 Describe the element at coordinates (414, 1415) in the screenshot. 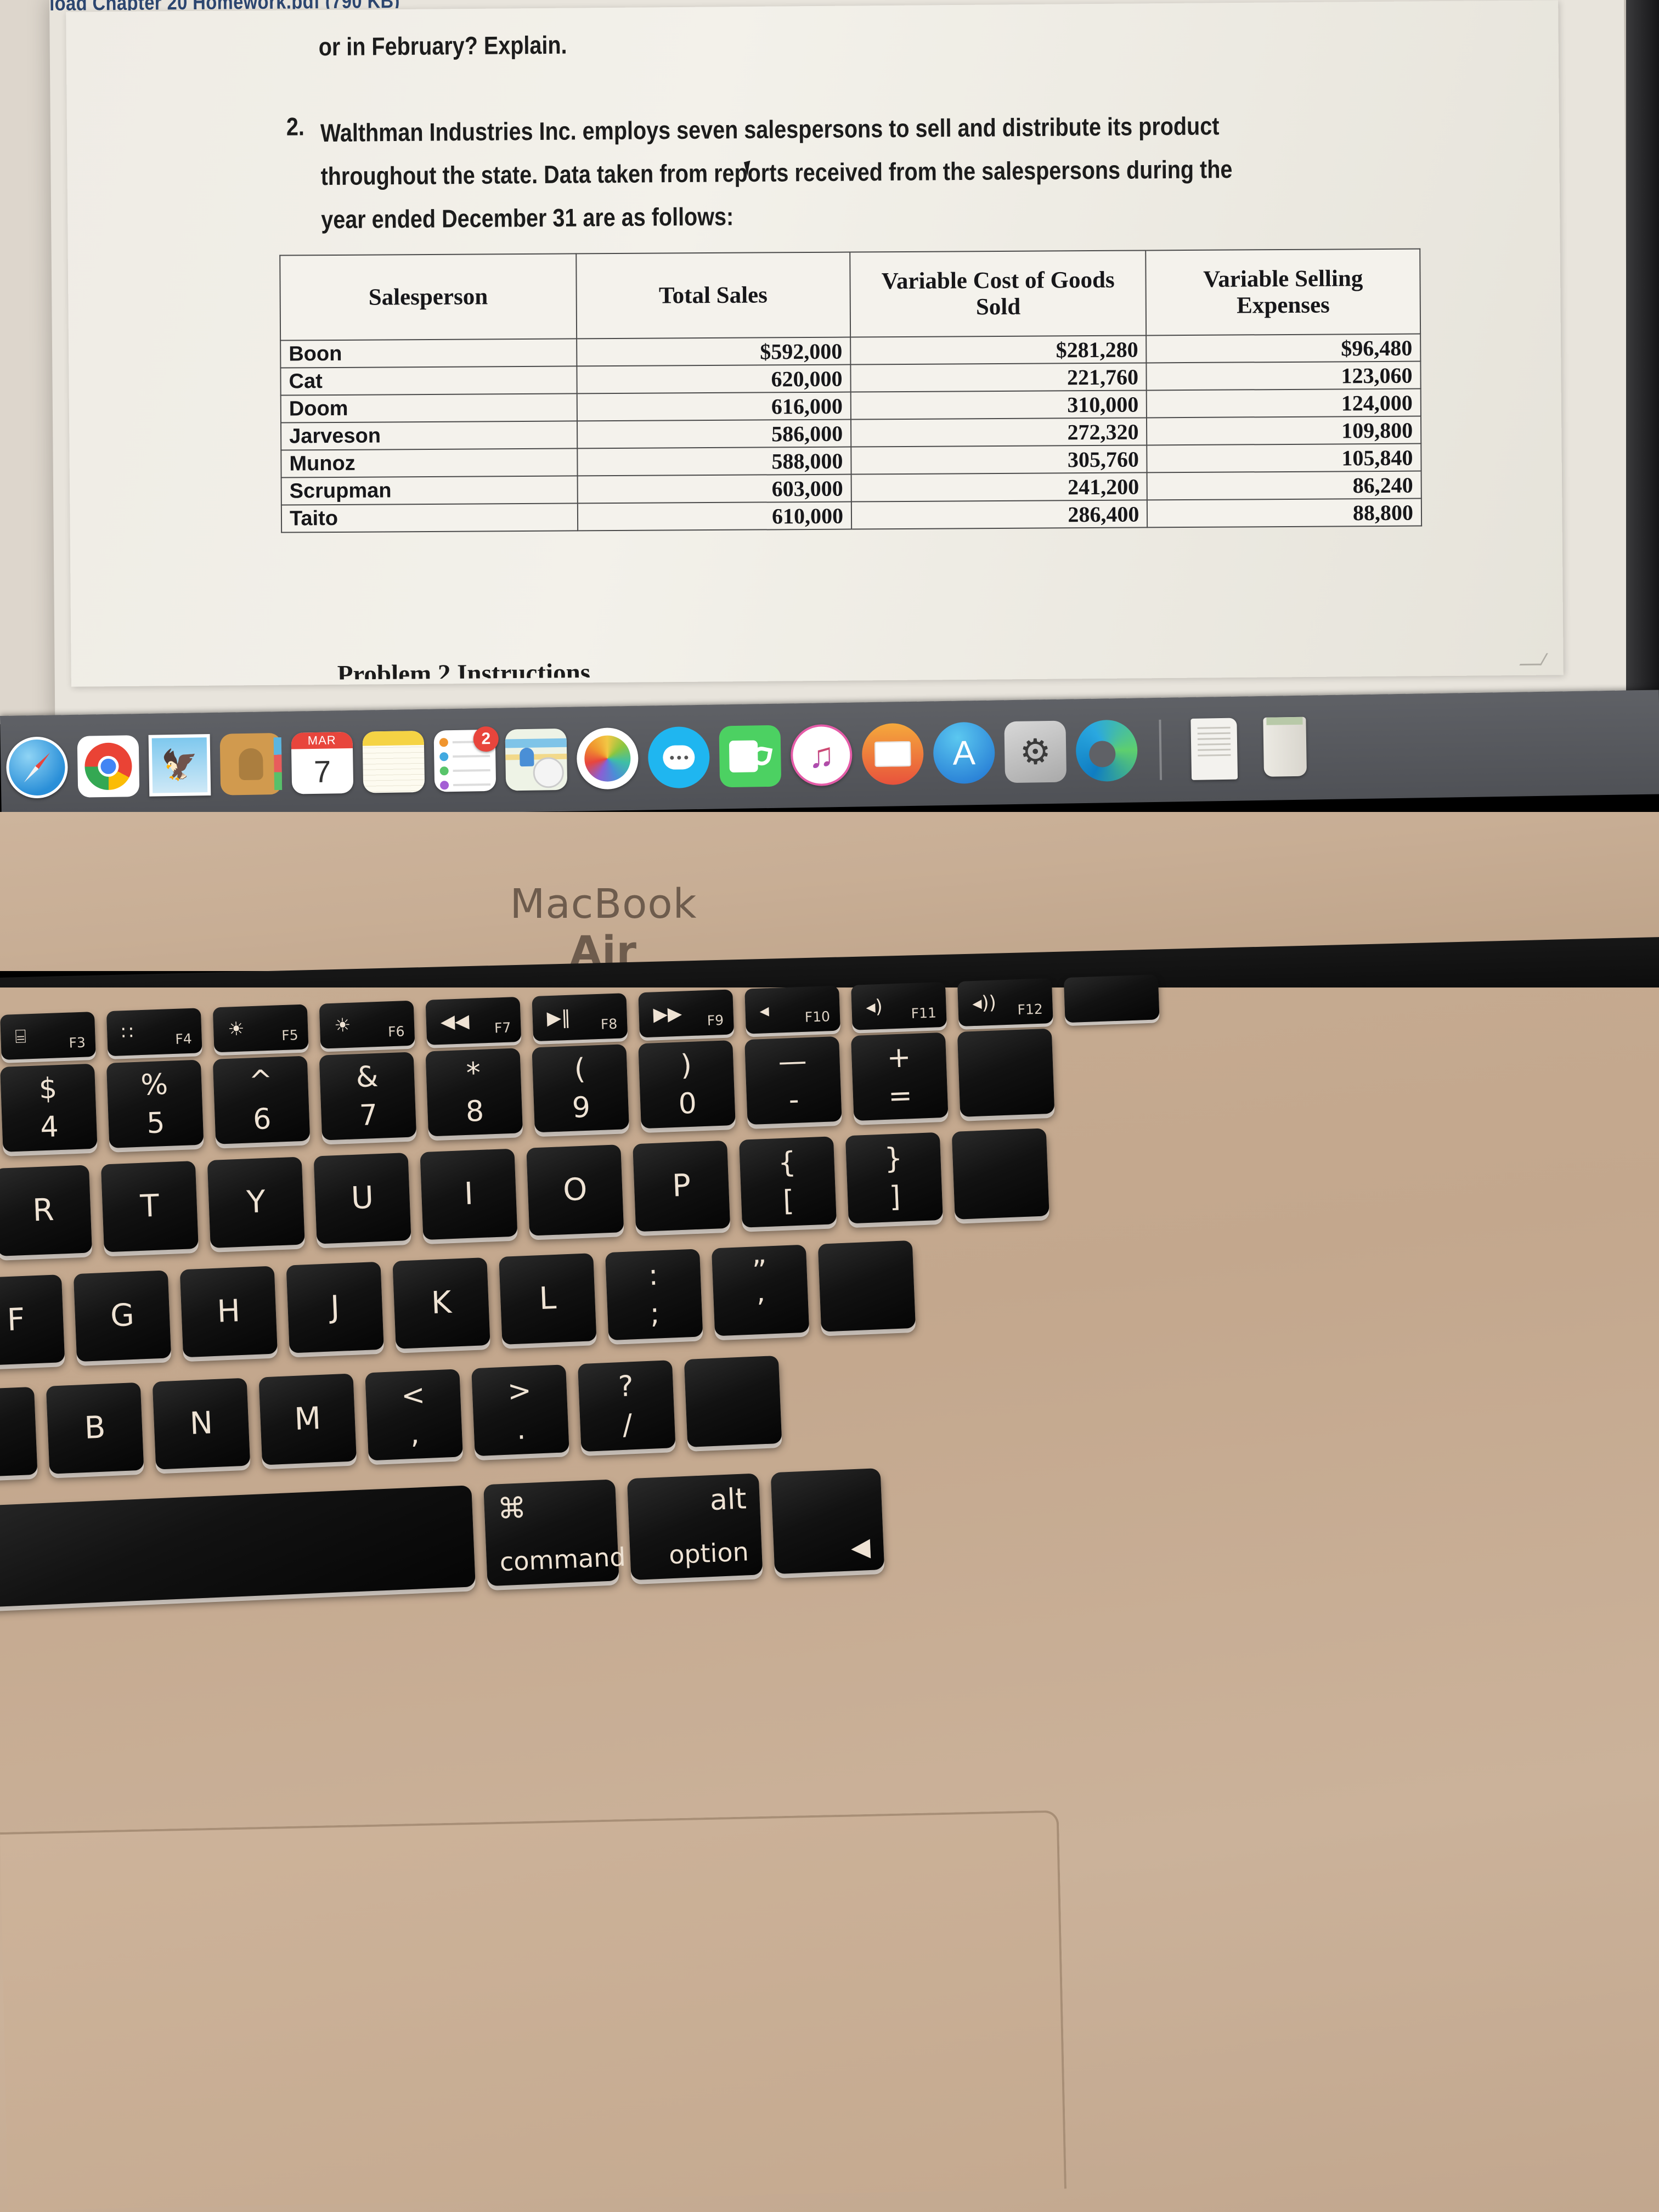

I see `letter-key: <,` at that location.